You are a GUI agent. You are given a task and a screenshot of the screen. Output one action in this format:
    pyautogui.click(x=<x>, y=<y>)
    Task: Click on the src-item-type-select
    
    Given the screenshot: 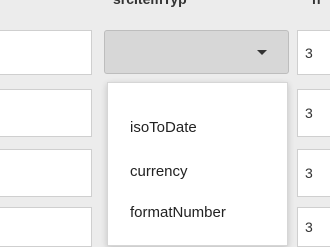 What is the action you would take?
    pyautogui.click(x=196, y=52)
    